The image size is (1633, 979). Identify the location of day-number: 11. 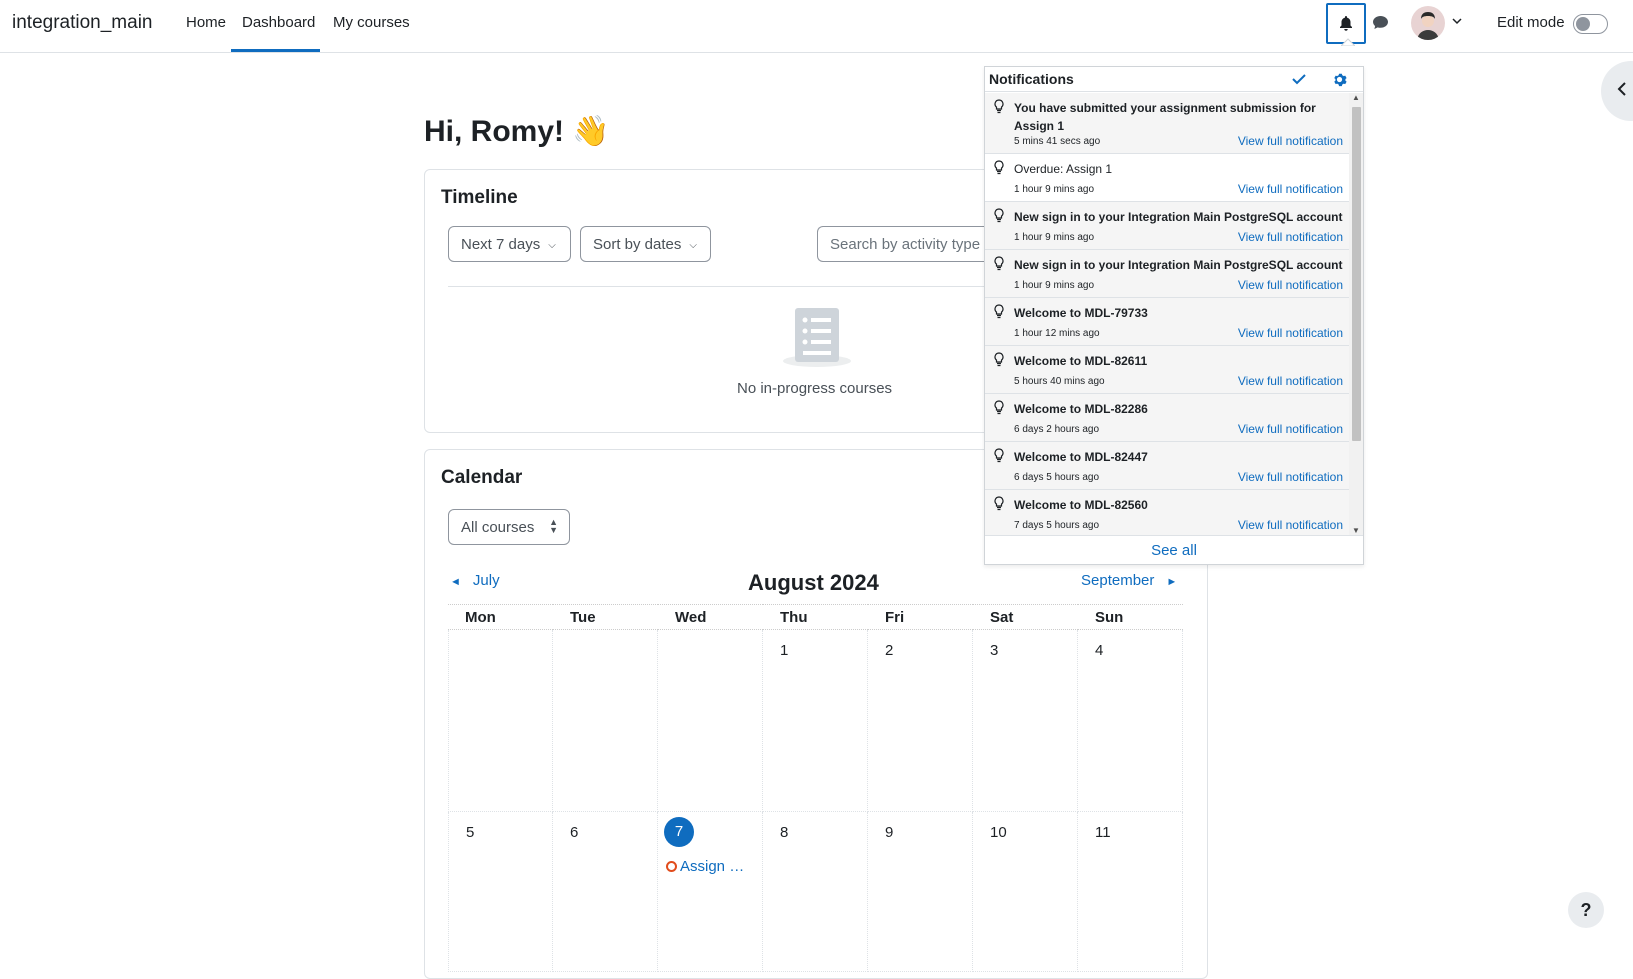
(1103, 832).